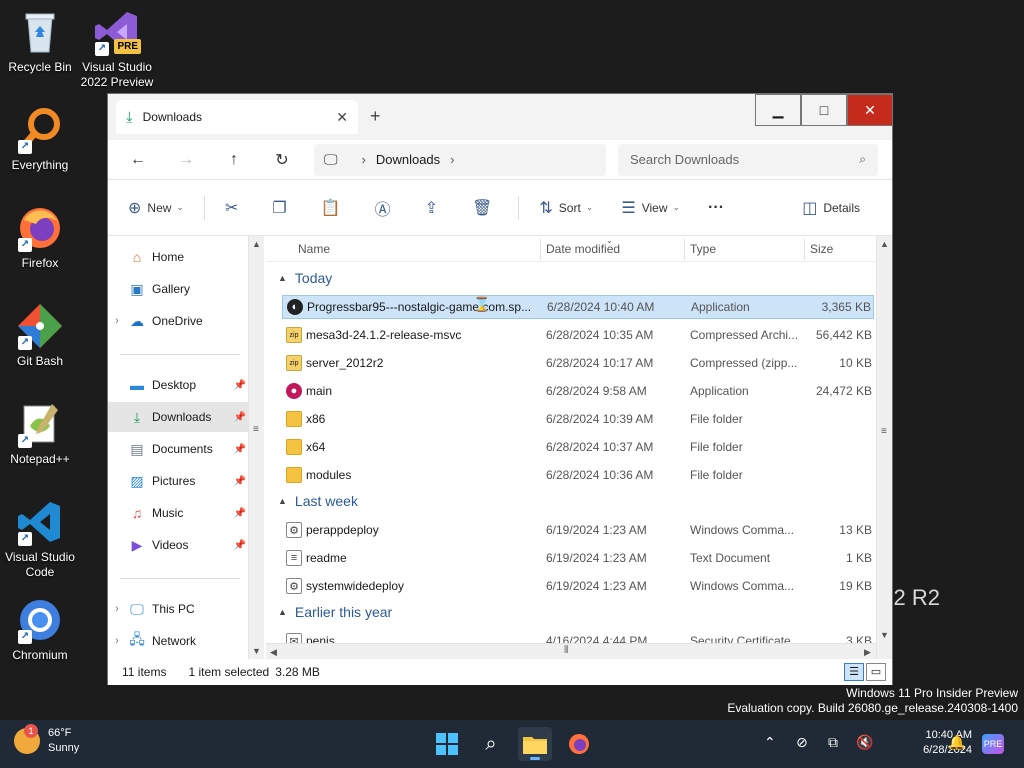 The height and width of the screenshot is (768, 1024). Describe the element at coordinates (993, 744) in the screenshot. I see `copilot-icon: PRE` at that location.